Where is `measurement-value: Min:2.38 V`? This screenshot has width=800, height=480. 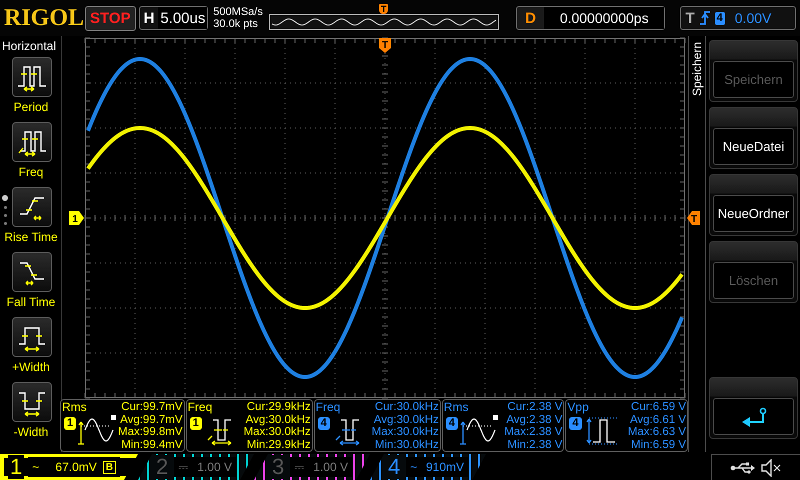
measurement-value: Min:2.38 V is located at coordinates (534, 444).